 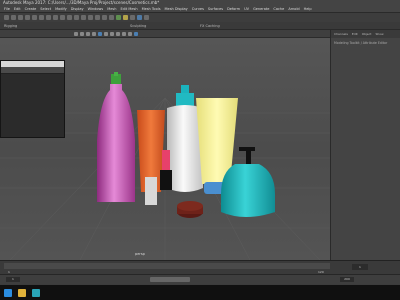 What do you see at coordinates (124, 33) in the screenshot?
I see `isolate-select-icon` at bounding box center [124, 33].